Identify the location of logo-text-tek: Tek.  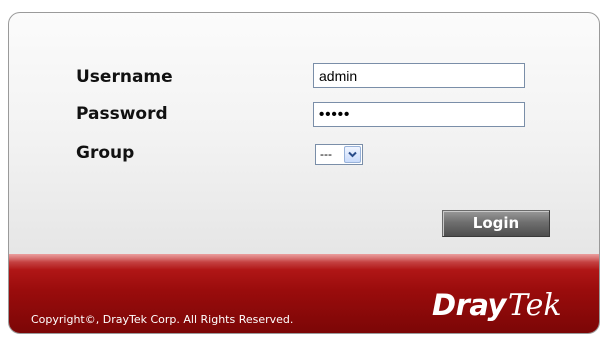
(534, 305).